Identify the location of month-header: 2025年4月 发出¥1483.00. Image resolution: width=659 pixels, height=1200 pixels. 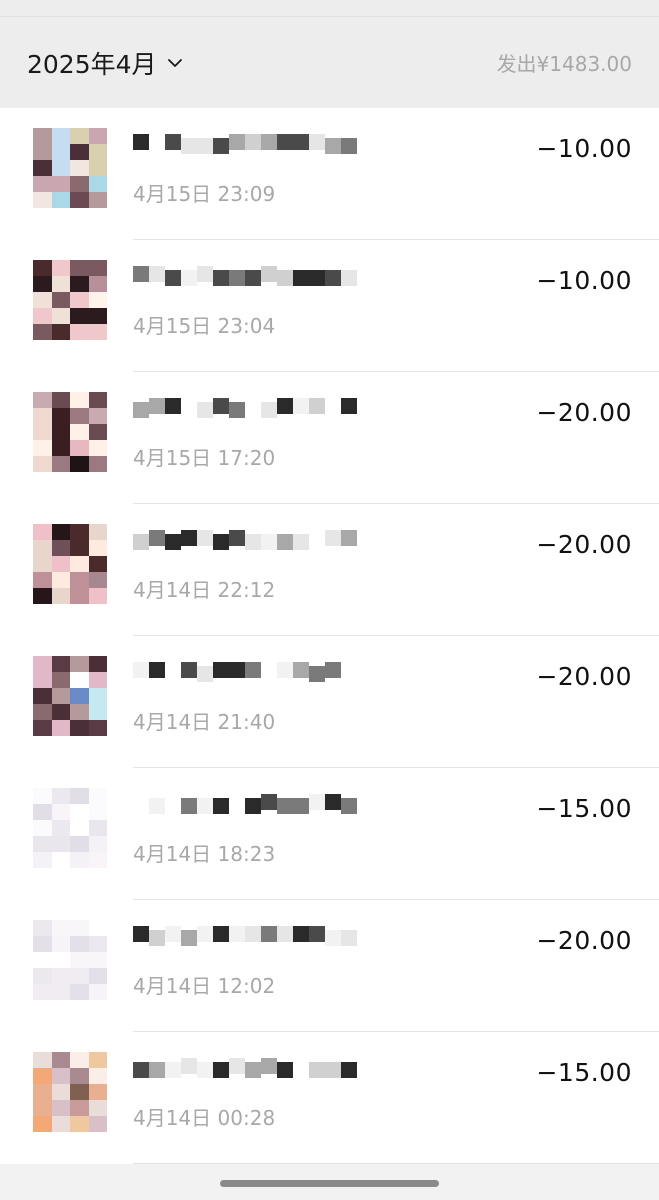
(329, 62).